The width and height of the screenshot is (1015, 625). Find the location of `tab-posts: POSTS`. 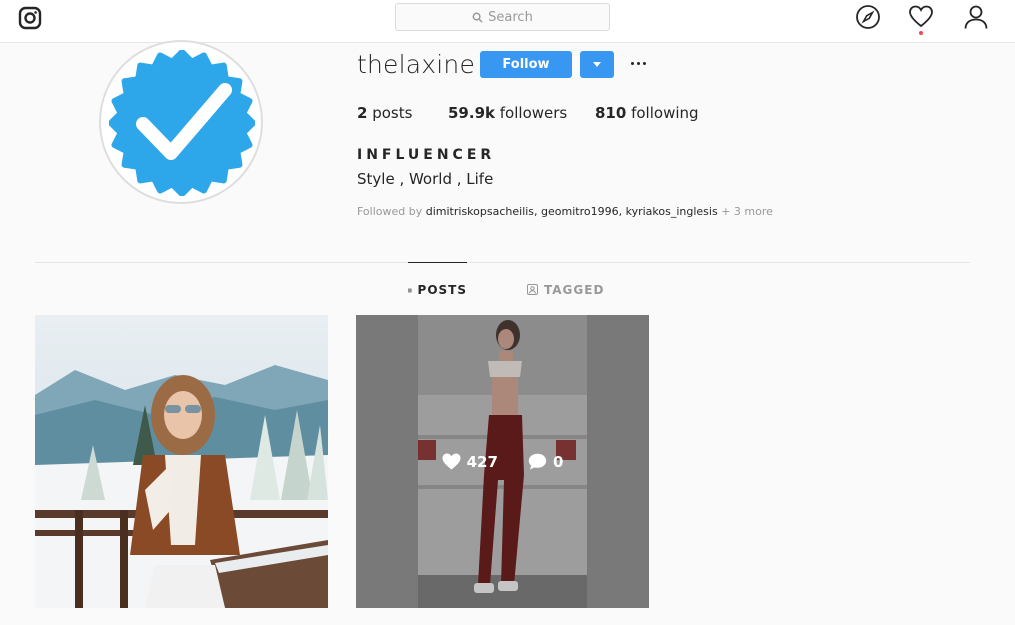

tab-posts: POSTS is located at coordinates (437, 289).